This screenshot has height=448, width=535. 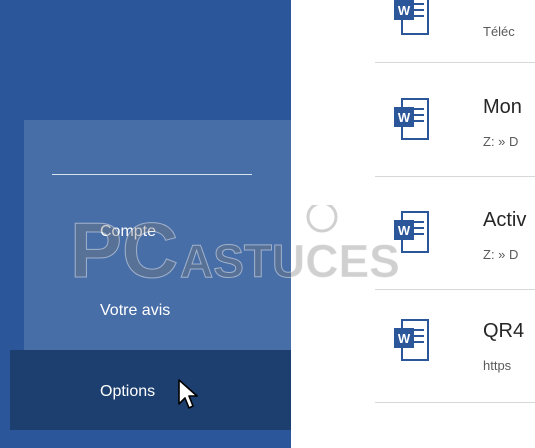 What do you see at coordinates (152, 174) in the screenshot?
I see `sidebar-divider` at bounding box center [152, 174].